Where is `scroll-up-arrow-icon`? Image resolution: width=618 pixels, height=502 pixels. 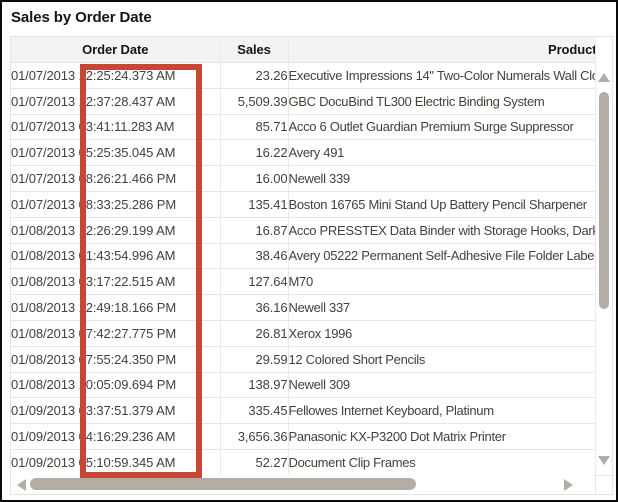 scroll-up-arrow-icon is located at coordinates (604, 77).